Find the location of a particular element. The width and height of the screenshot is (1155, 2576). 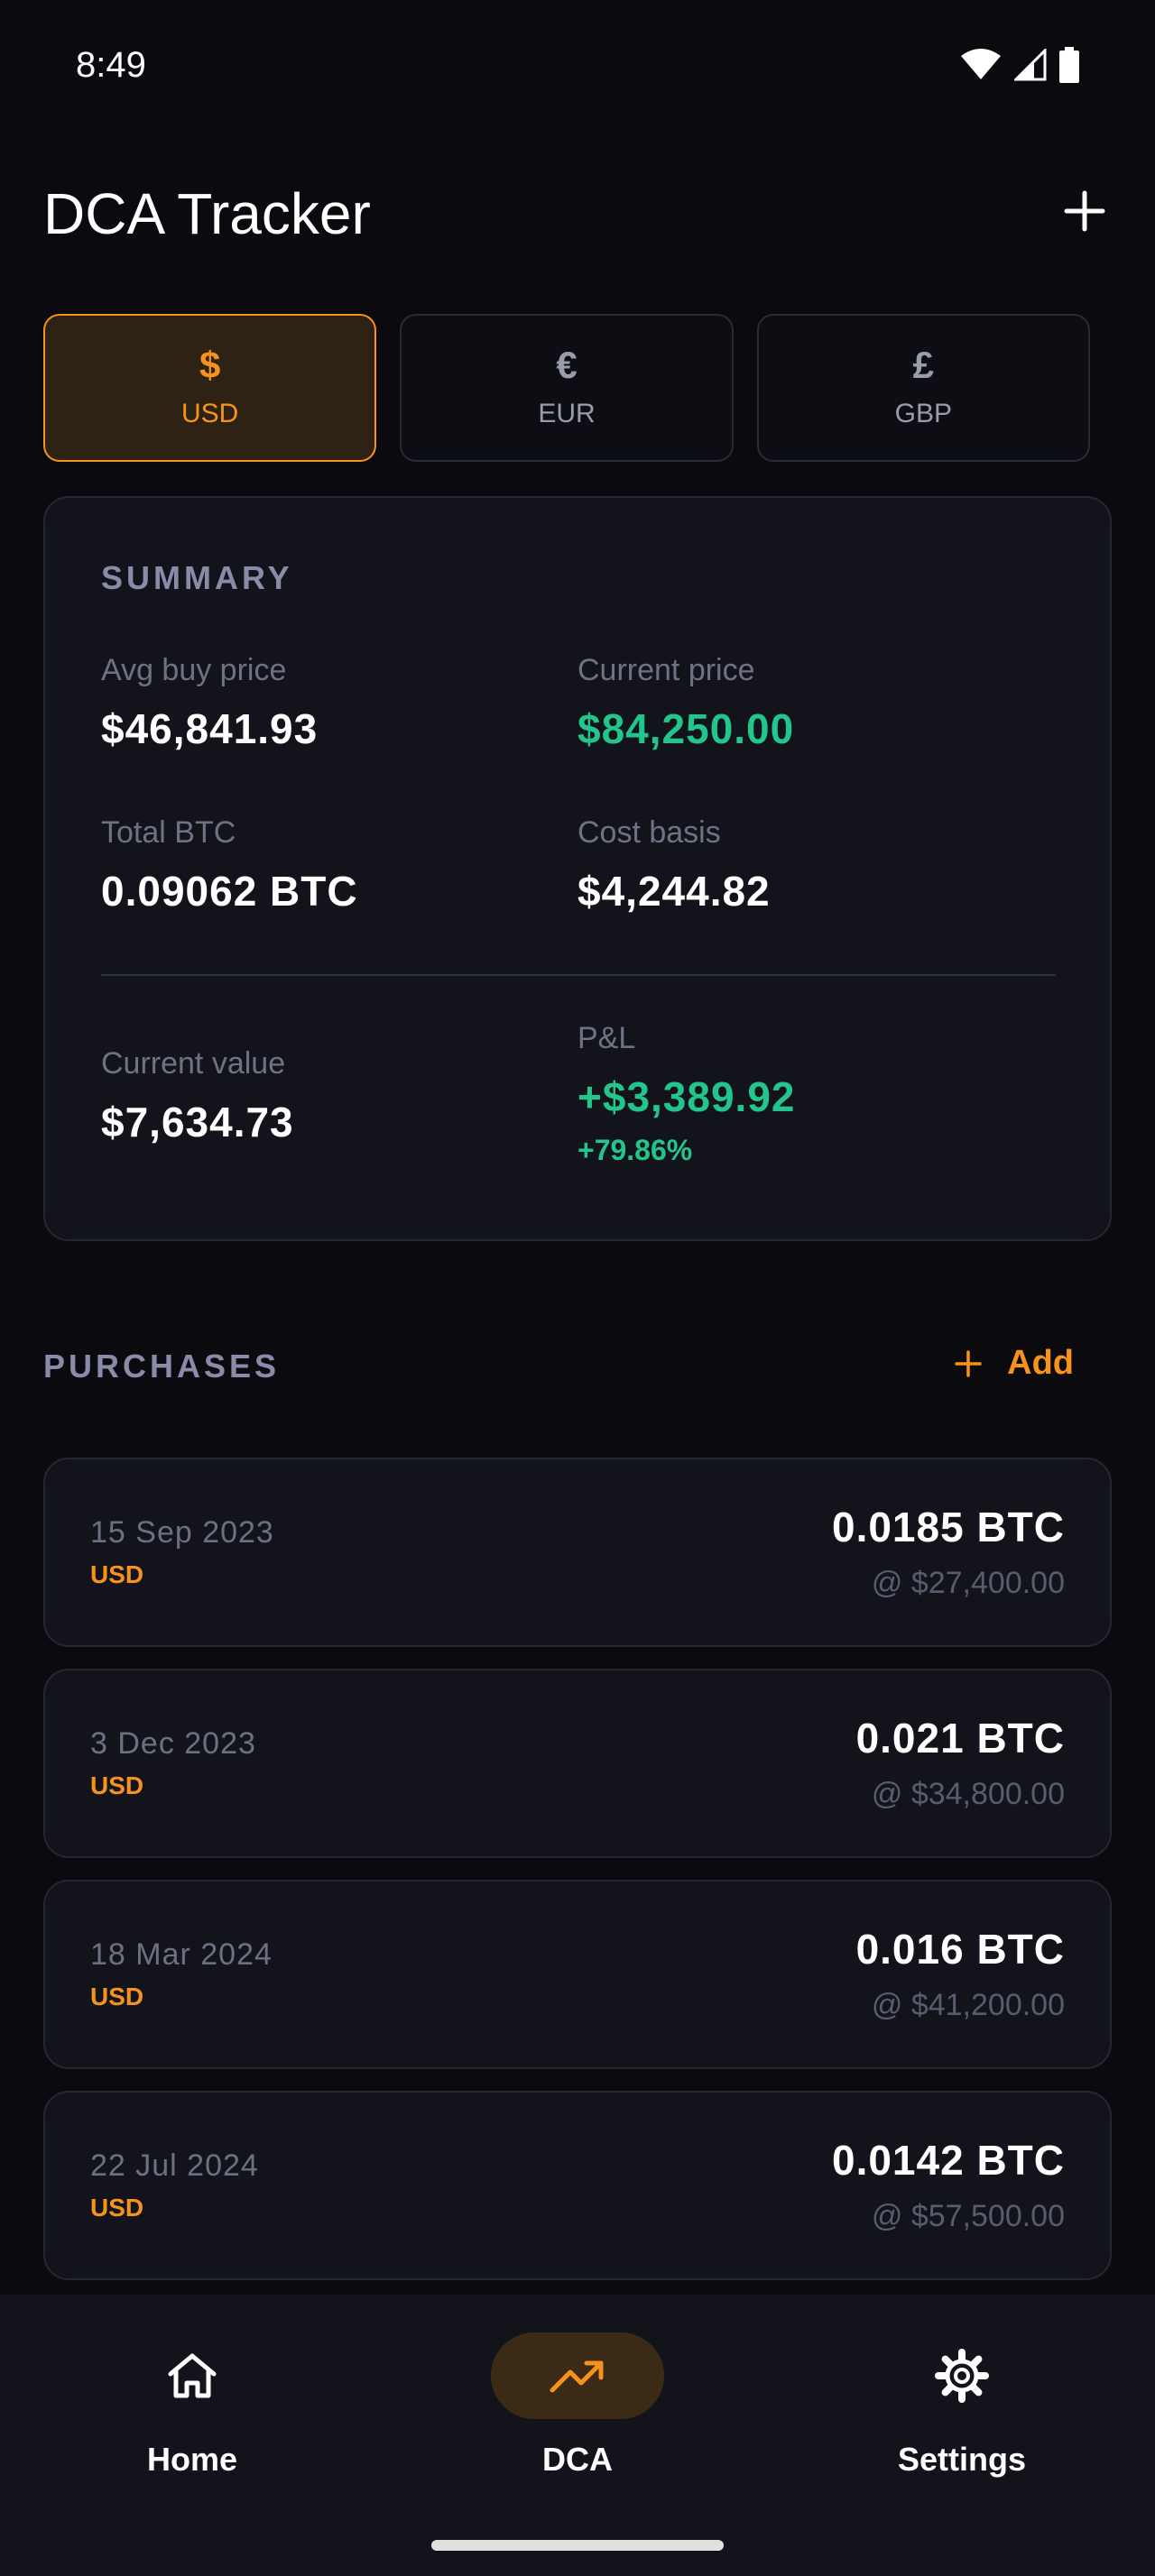

currency-selector: $ USD € EUR £ GBP is located at coordinates (566, 388).